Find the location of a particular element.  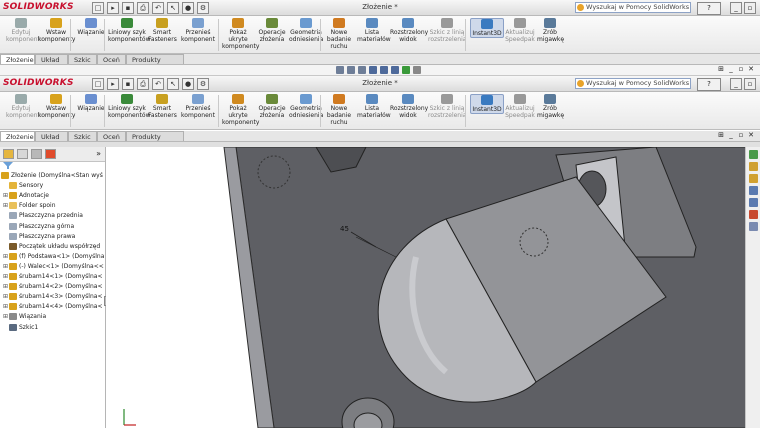

appearance-icon is located at coordinates (406, 70).